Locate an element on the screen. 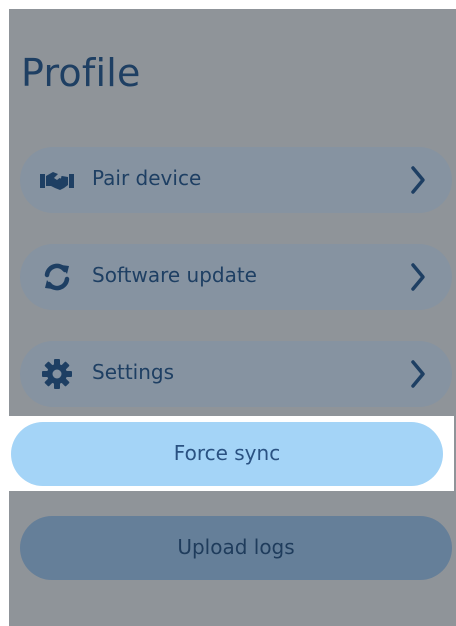 The height and width of the screenshot is (626, 456). menu-item-label: Settings is located at coordinates (133, 372).